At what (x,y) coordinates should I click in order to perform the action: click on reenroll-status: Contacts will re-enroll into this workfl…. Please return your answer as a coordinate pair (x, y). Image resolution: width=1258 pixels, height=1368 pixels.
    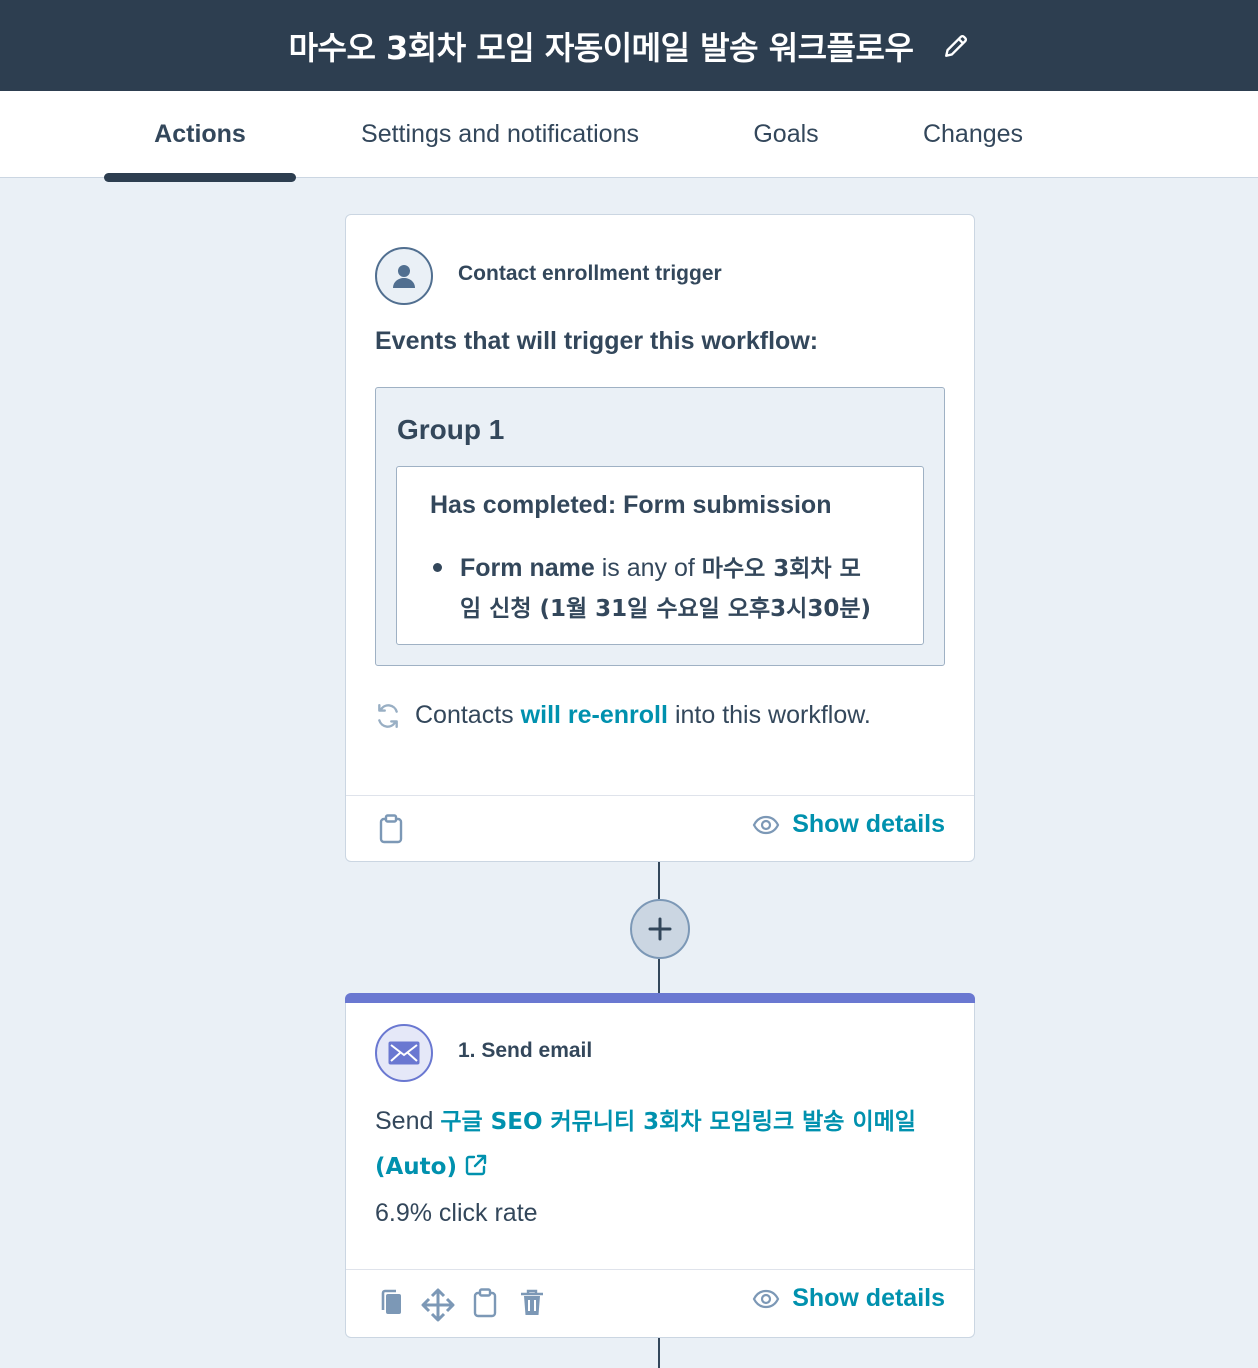
    Looking at the image, I should click on (623, 715).